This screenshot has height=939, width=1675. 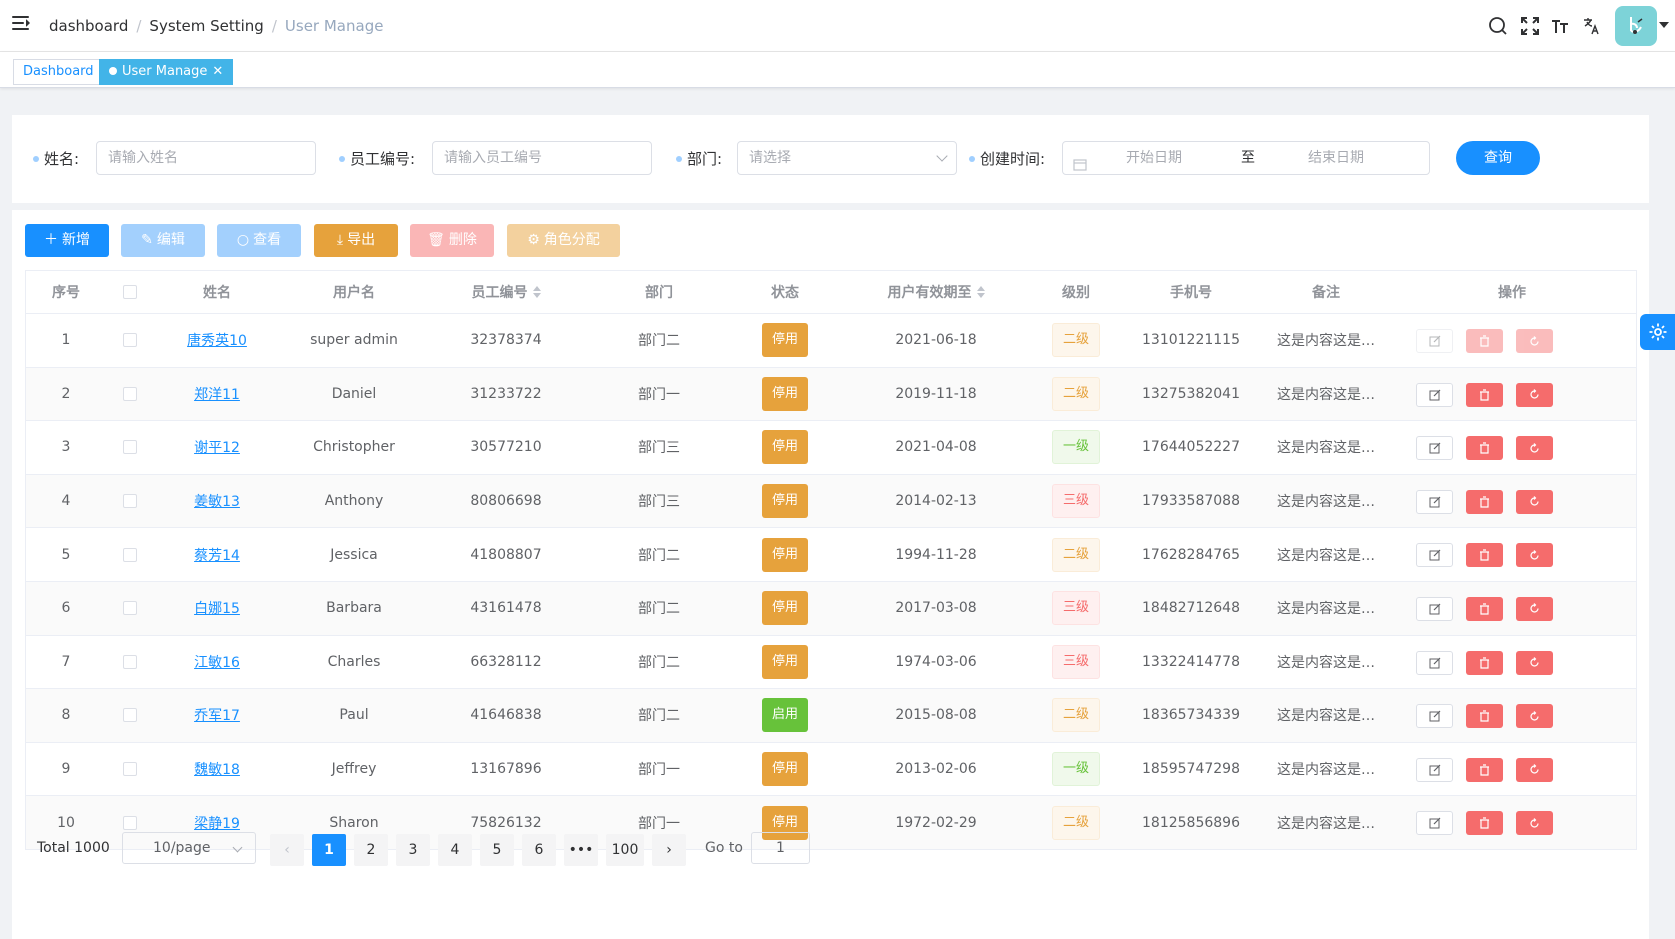 What do you see at coordinates (780, 848) in the screenshot?
I see `goto-input: 1` at bounding box center [780, 848].